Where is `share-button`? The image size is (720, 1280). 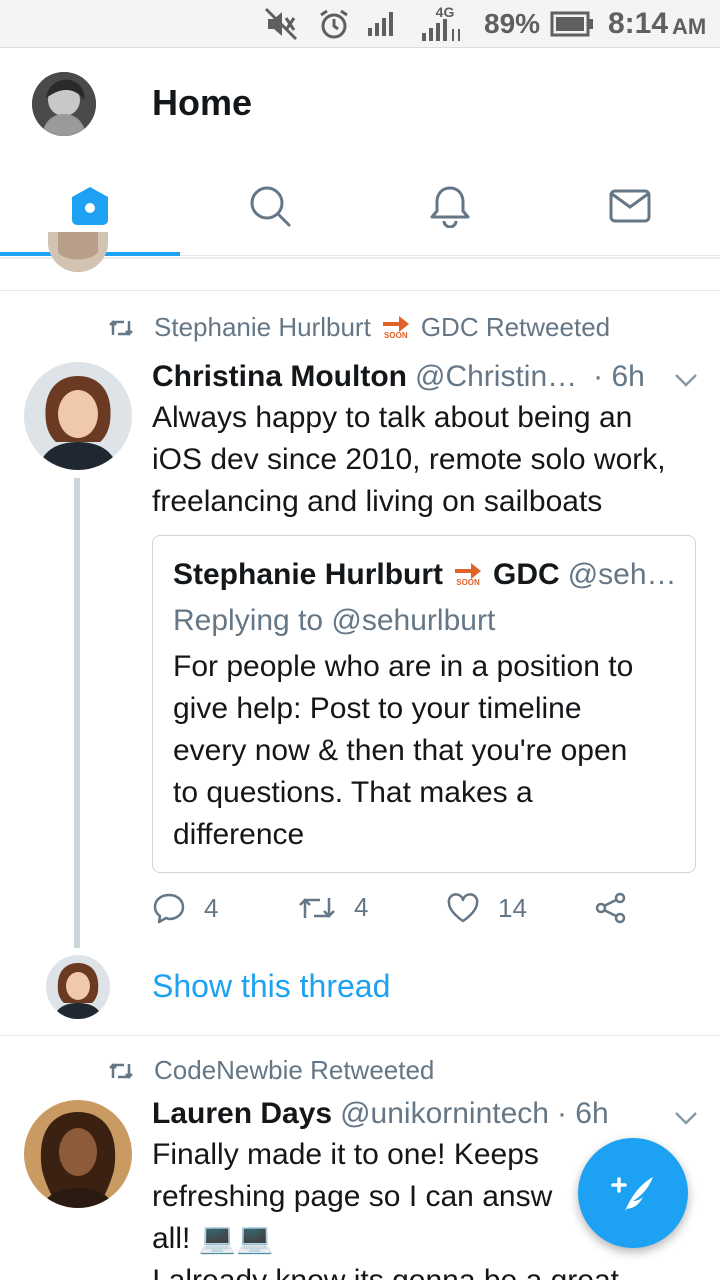 share-button is located at coordinates (620, 908).